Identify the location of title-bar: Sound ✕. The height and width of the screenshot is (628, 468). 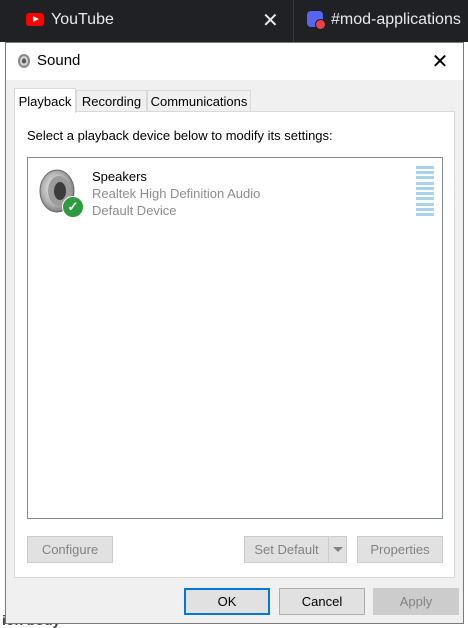
(234, 61).